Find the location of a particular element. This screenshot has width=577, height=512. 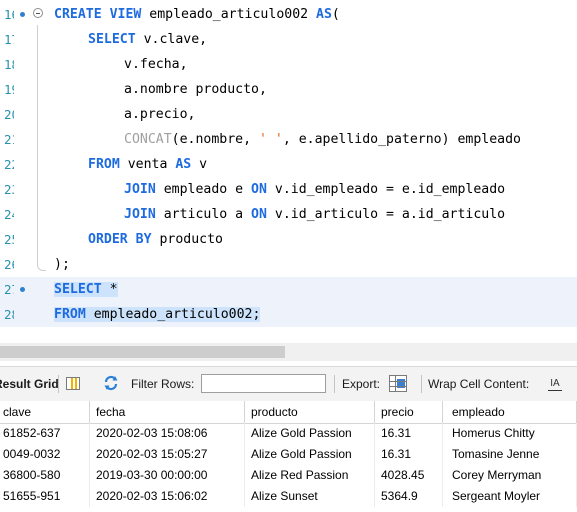

line-number: 20 is located at coordinates (7, 114).